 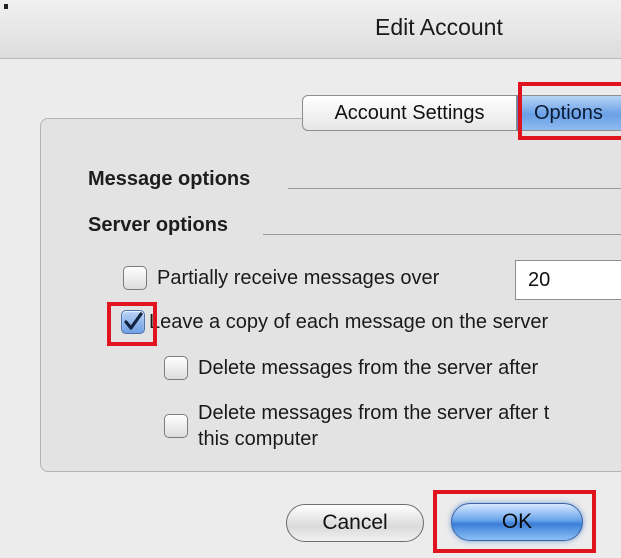 What do you see at coordinates (409, 113) in the screenshot?
I see `tab-account-settings: Account Settings` at bounding box center [409, 113].